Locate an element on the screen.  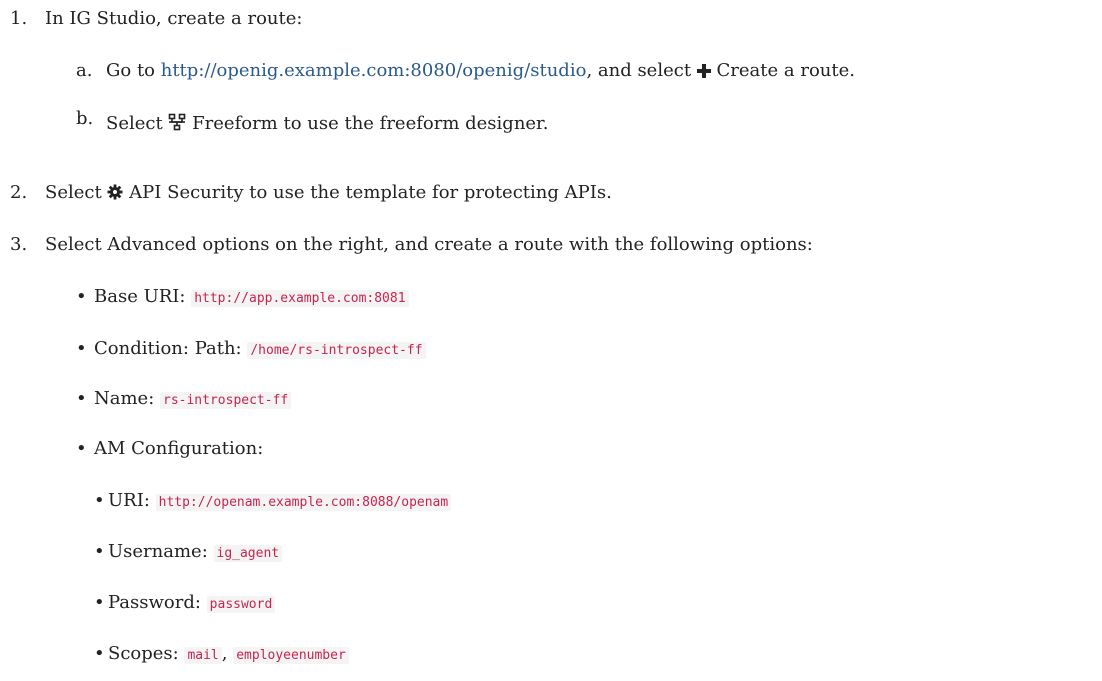
step-1-text: In IG Studio, create a route: is located at coordinates (174, 18).